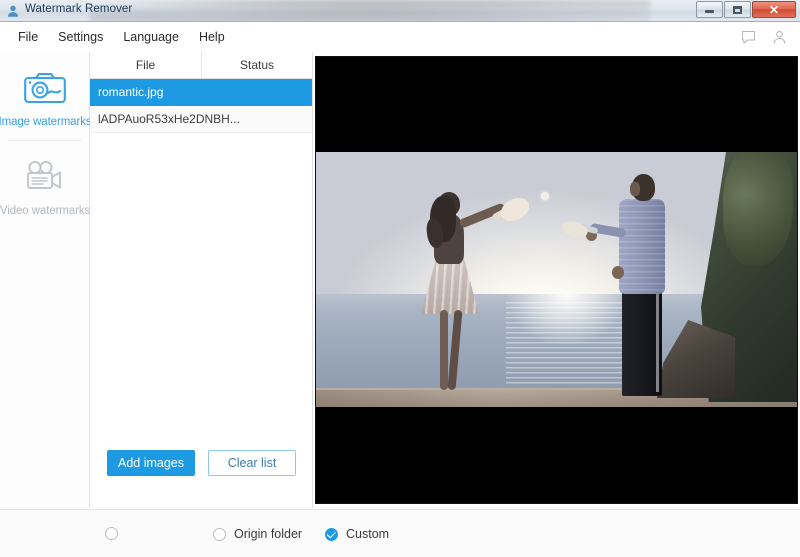  I want to click on origin-folder-label: Origin folder, so click(268, 534).